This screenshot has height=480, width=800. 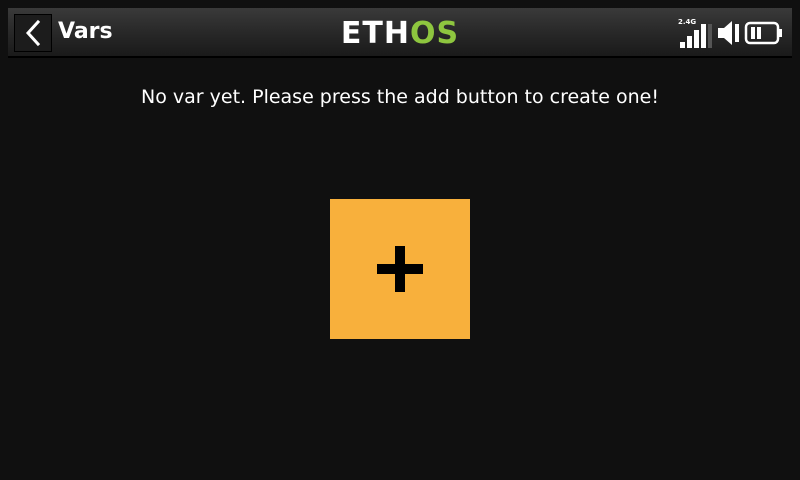 I want to click on add-var-button, so click(x=400, y=269).